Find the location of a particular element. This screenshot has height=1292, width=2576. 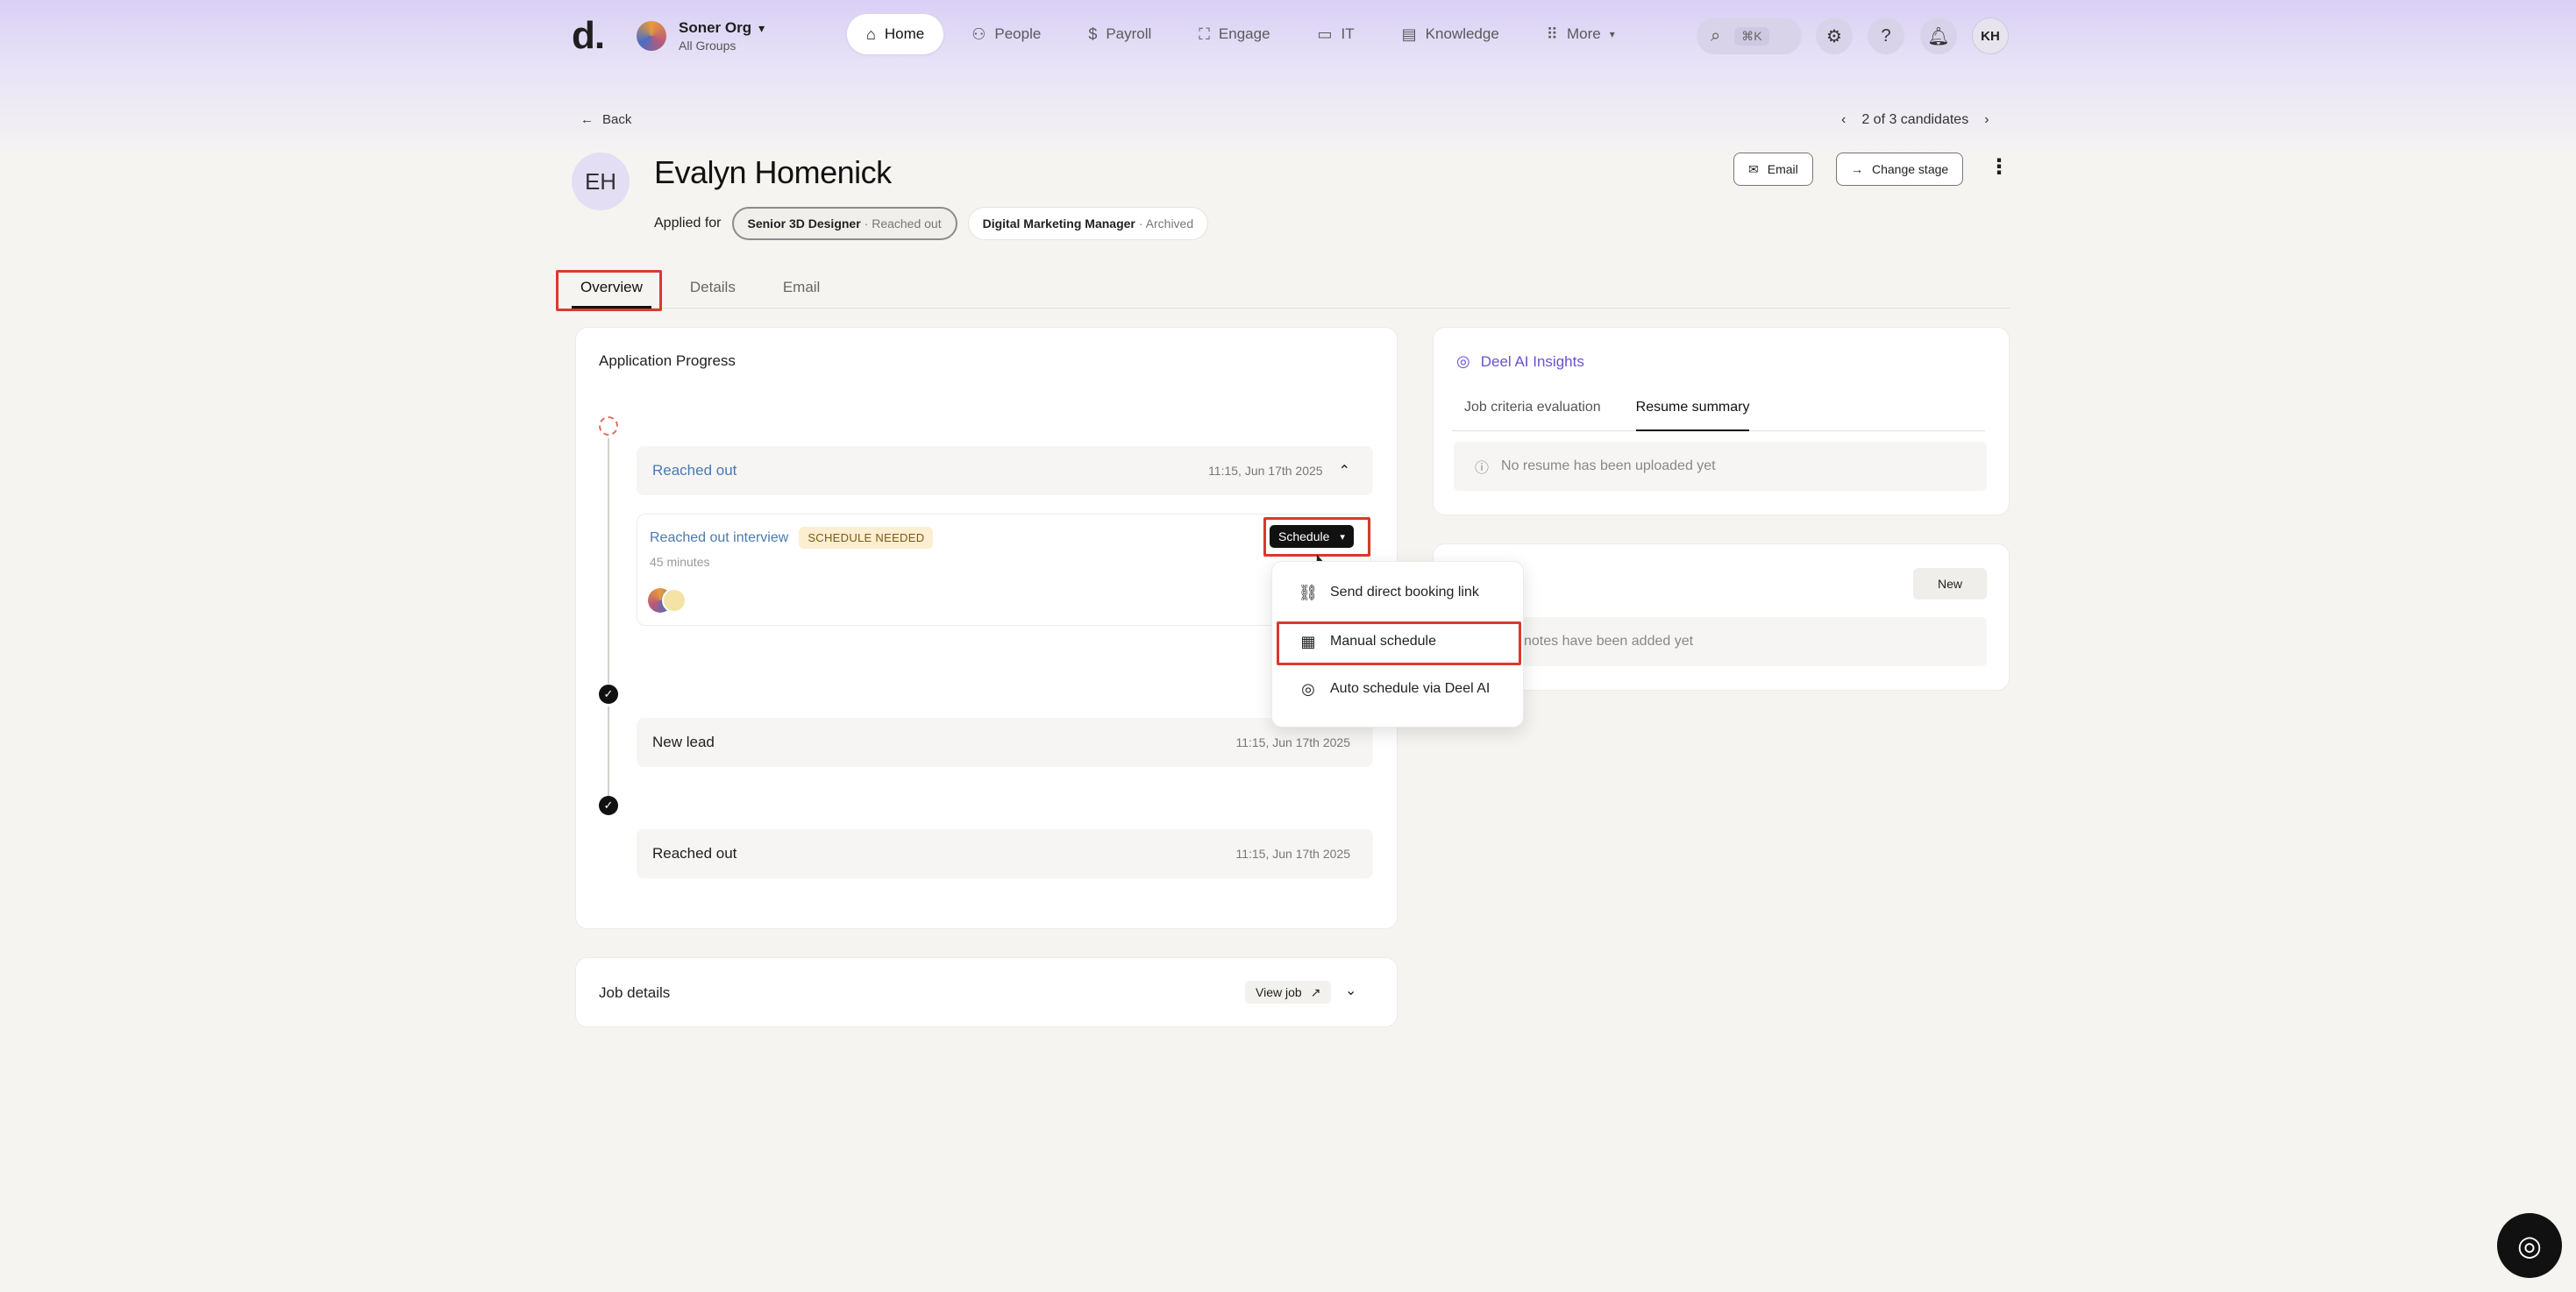

info-icon: ⓘ is located at coordinates (1482, 468).